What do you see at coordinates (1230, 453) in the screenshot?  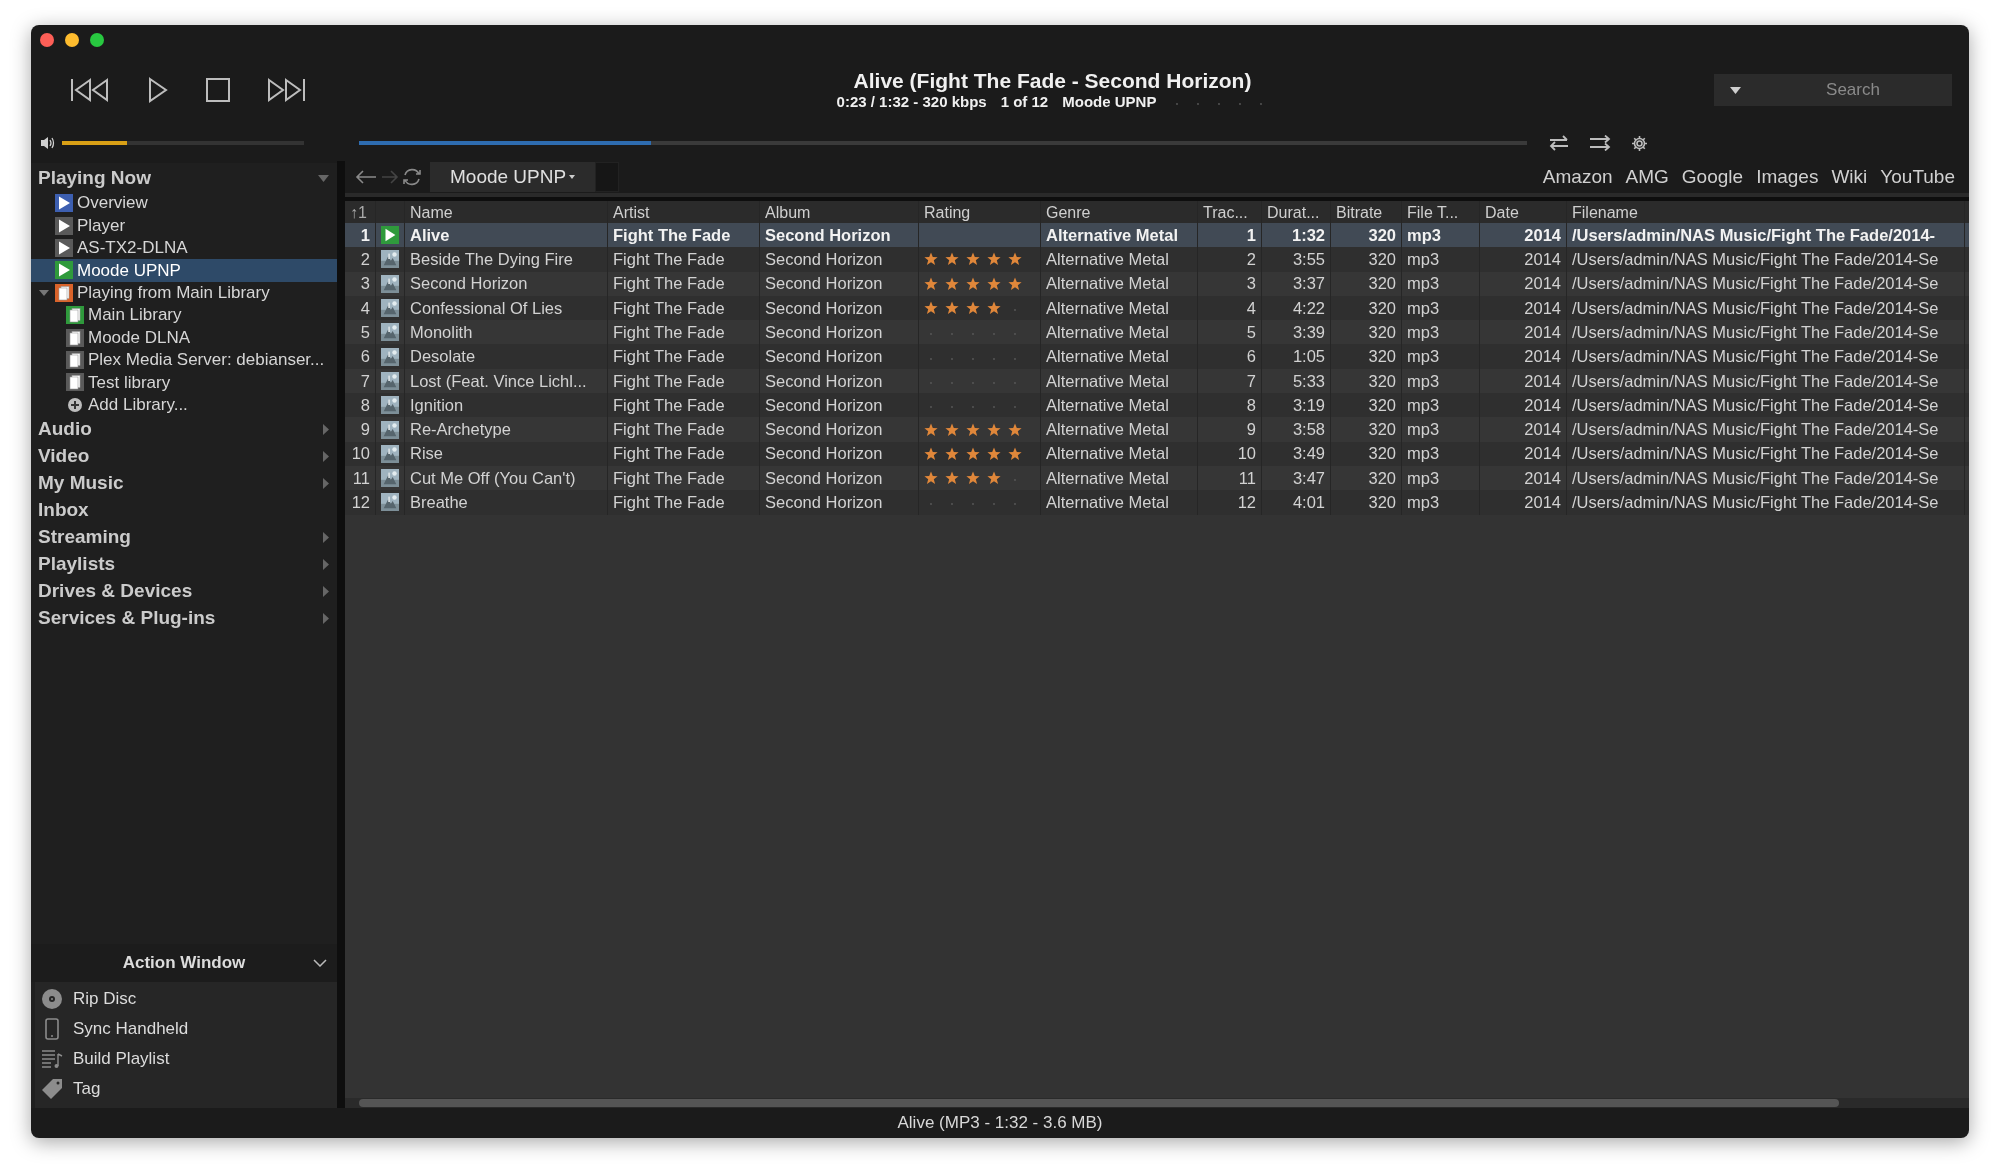 I see `table-cell: 10` at bounding box center [1230, 453].